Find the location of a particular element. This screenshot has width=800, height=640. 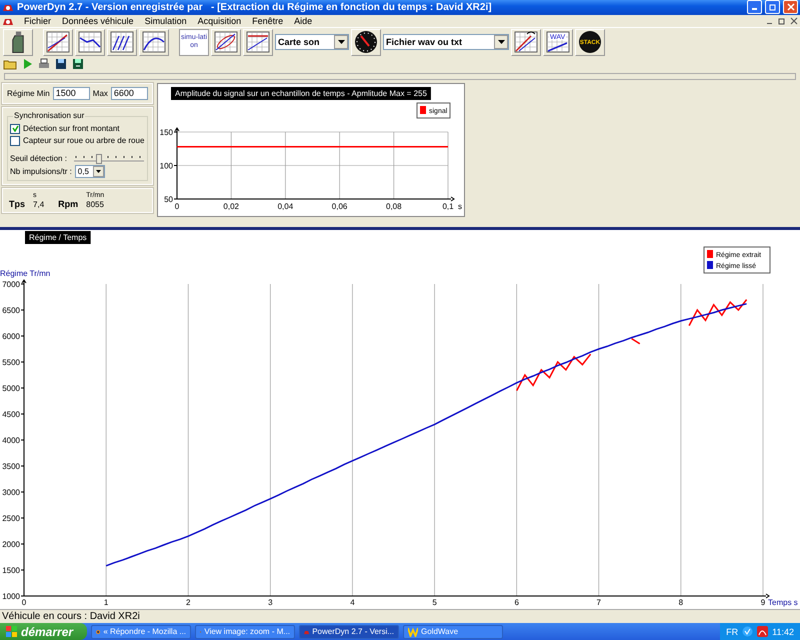

menu-item: Fichier is located at coordinates (37, 21).